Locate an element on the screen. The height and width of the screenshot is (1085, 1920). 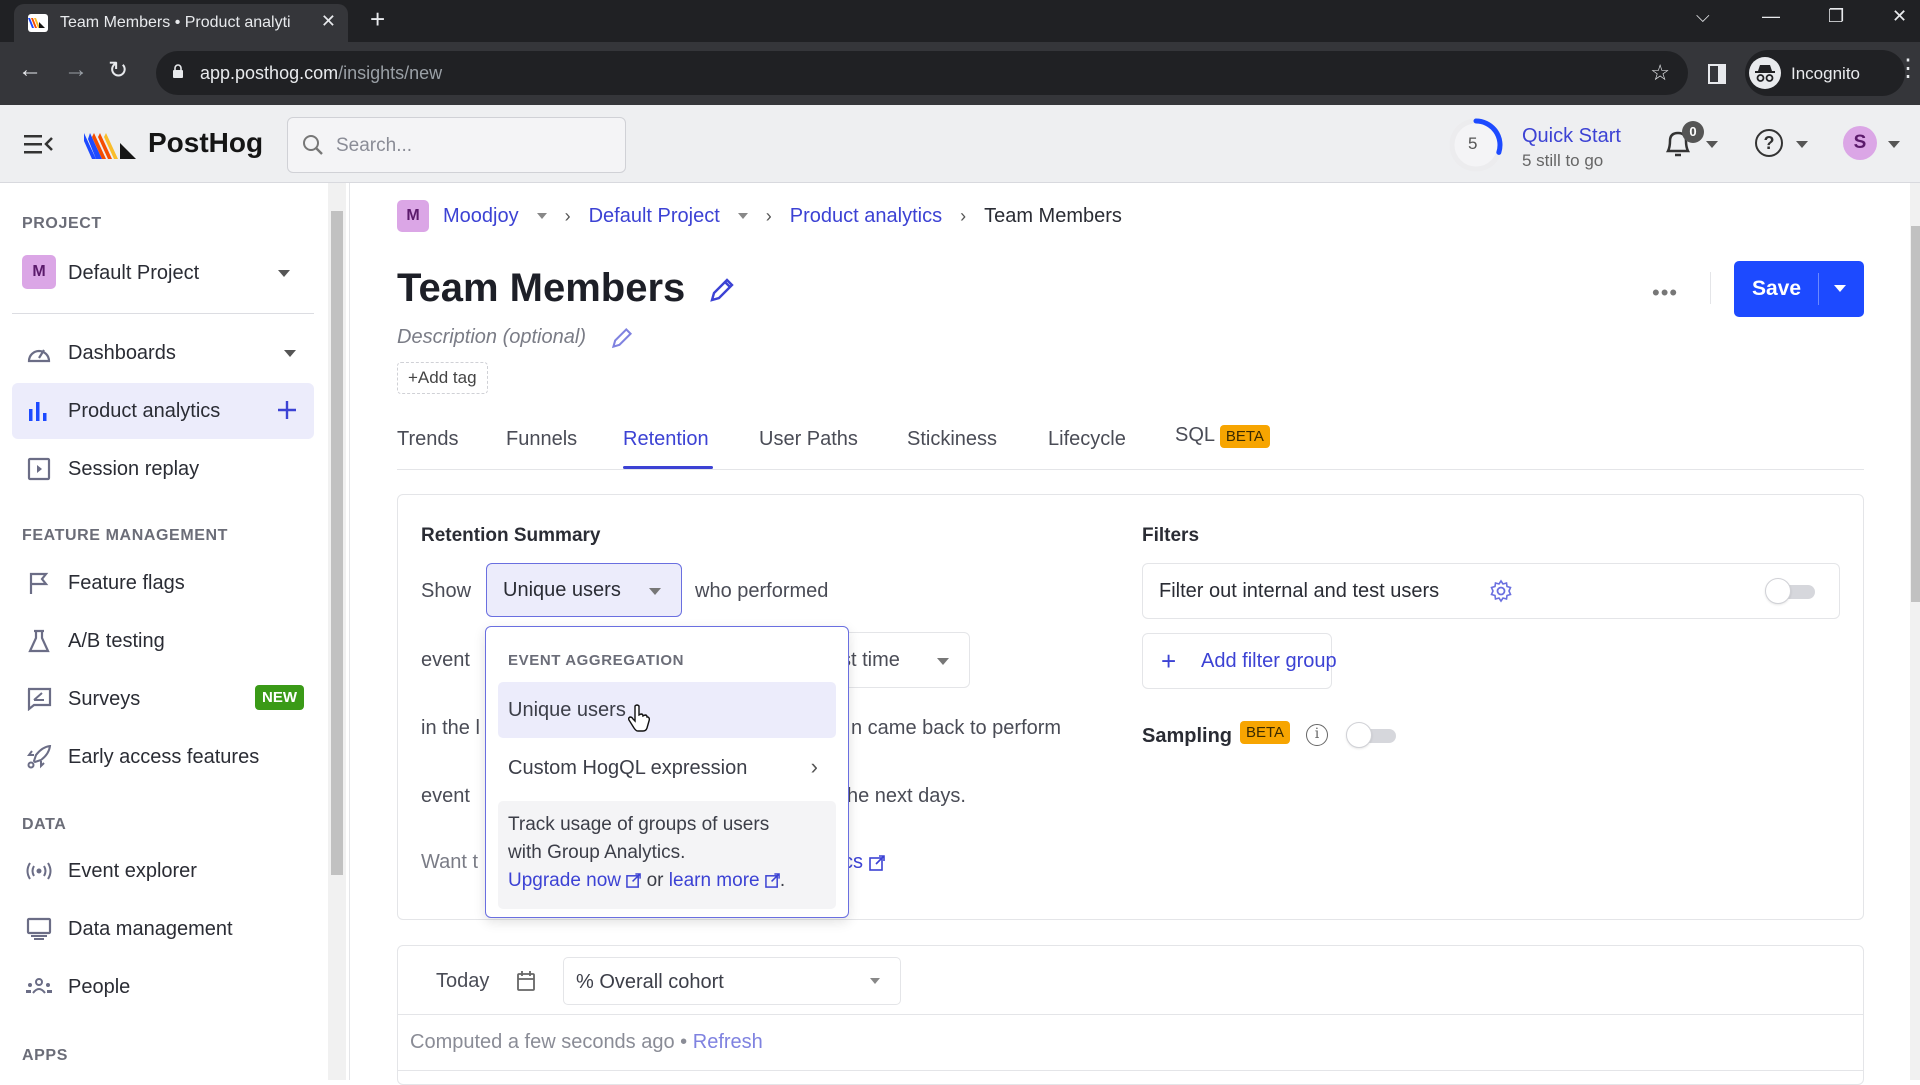
breadcrumb-org: Moodjoy is located at coordinates (481, 216).